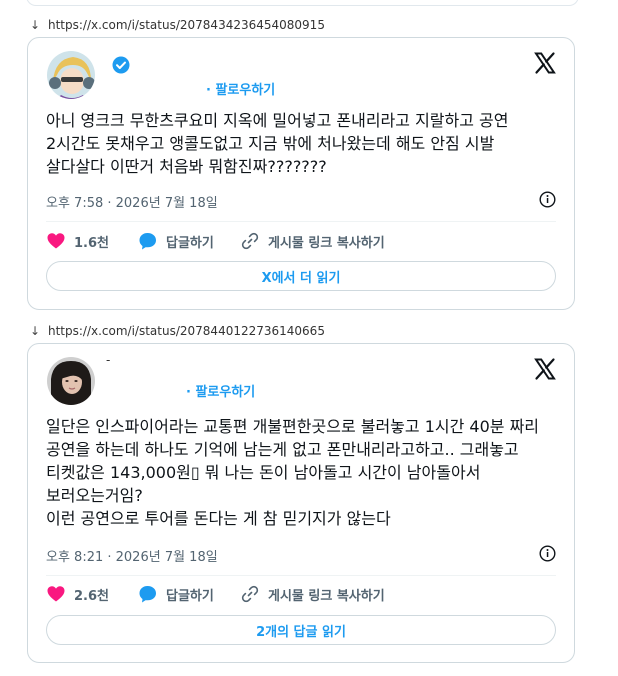 The width and height of the screenshot is (618, 676). I want to click on like-button: 2.6천, so click(92, 594).